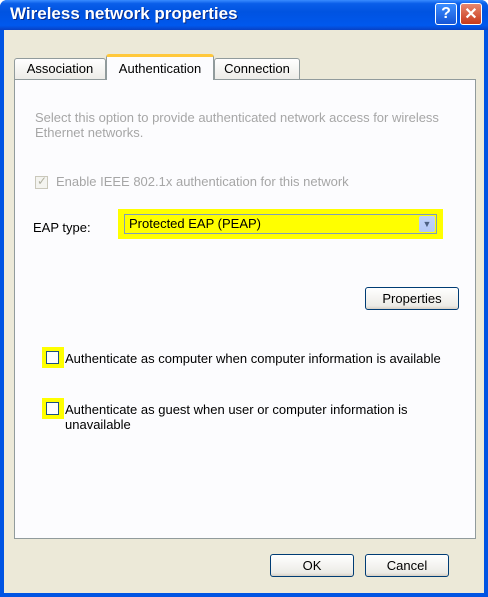  I want to click on chevron-down-icon: ▼, so click(427, 224).